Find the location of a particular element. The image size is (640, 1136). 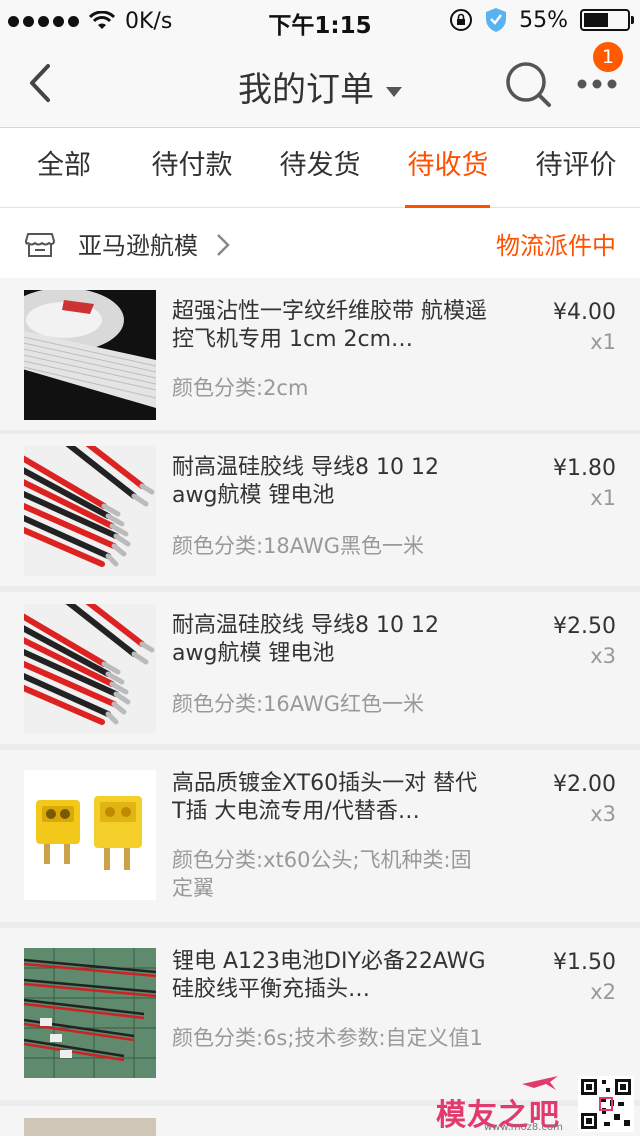

tab-pending-payment: 待付款 is located at coordinates (192, 168).